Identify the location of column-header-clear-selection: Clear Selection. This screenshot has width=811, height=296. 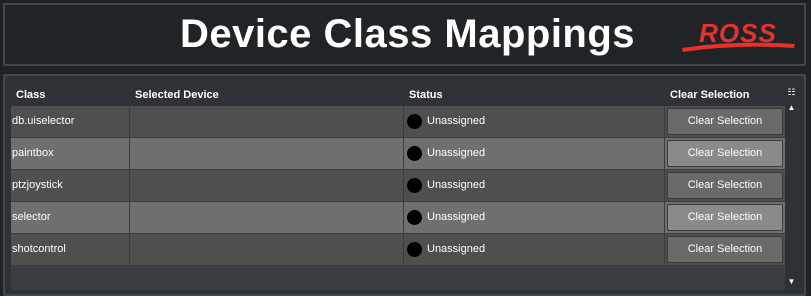
(725, 95).